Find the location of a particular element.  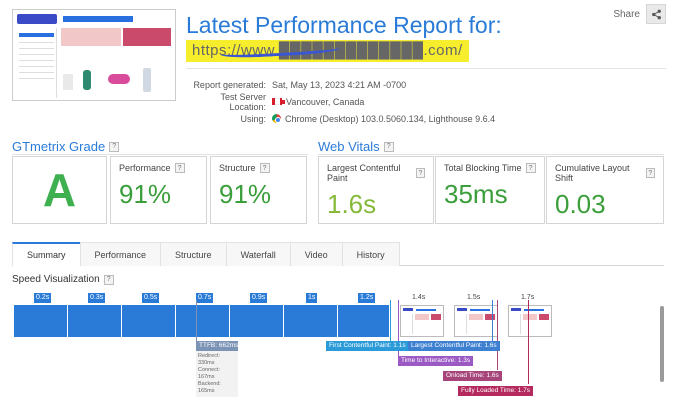

share-icon is located at coordinates (656, 14).